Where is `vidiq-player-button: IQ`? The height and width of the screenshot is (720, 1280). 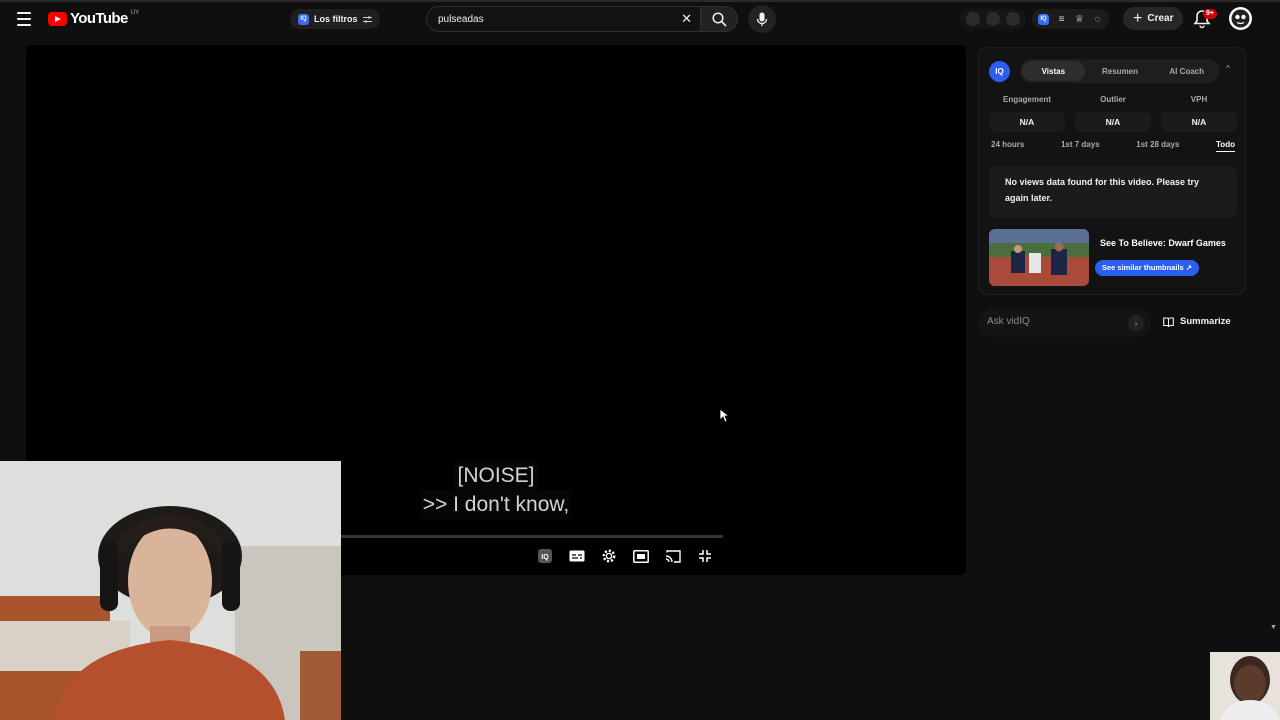 vidiq-player-button: IQ is located at coordinates (545, 556).